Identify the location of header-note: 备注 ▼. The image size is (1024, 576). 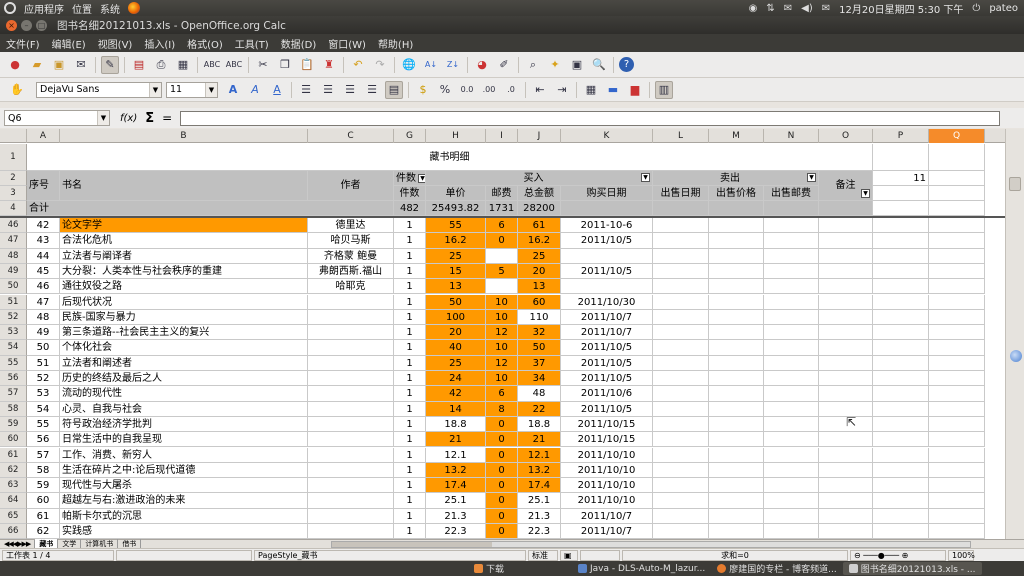
(846, 186).